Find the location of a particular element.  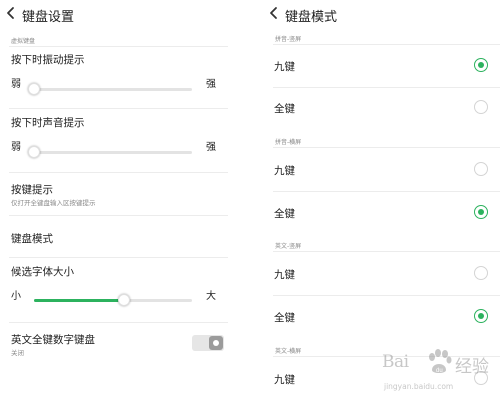

english-number-toggle is located at coordinates (208, 343).